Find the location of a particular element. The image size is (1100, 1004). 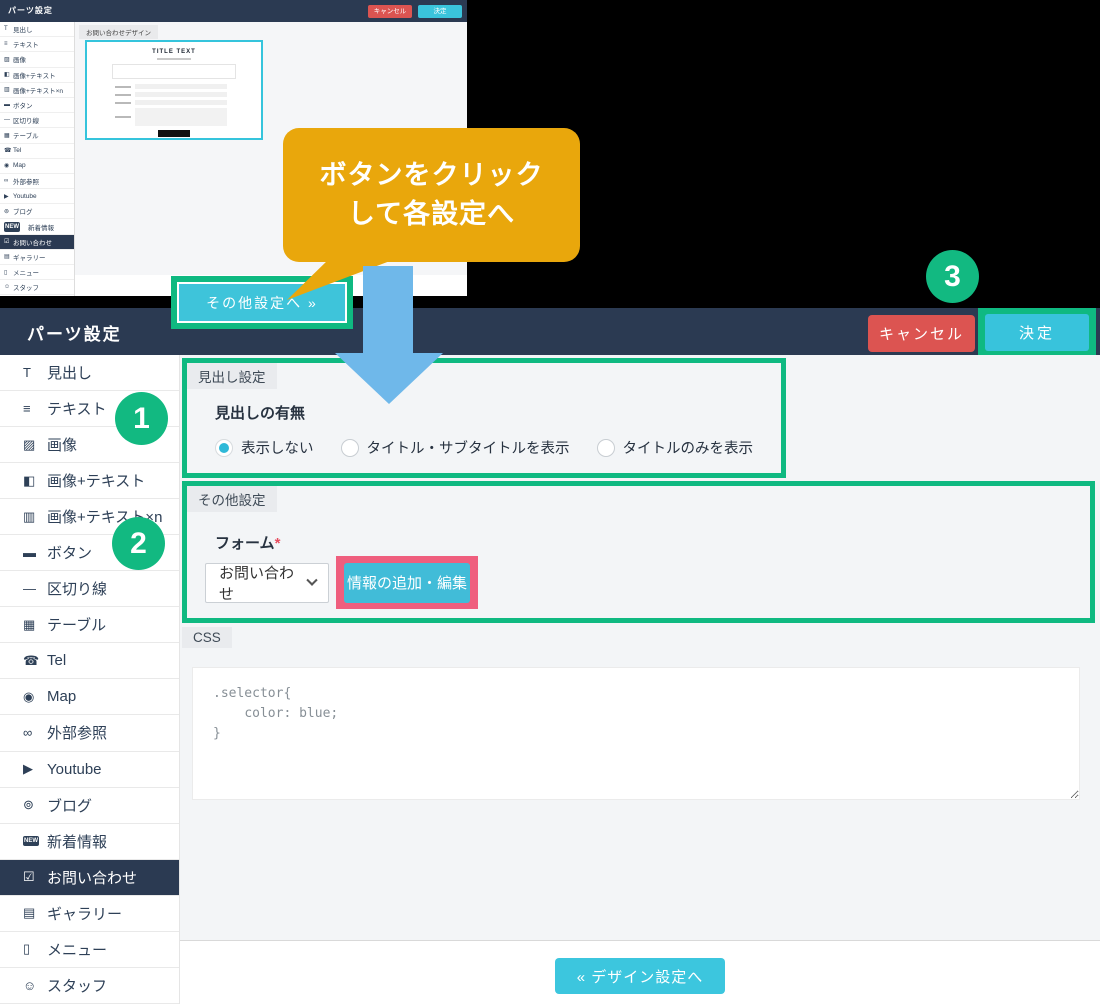

radio-option-label: タイトル・サブタイトルを表示 is located at coordinates (468, 449).